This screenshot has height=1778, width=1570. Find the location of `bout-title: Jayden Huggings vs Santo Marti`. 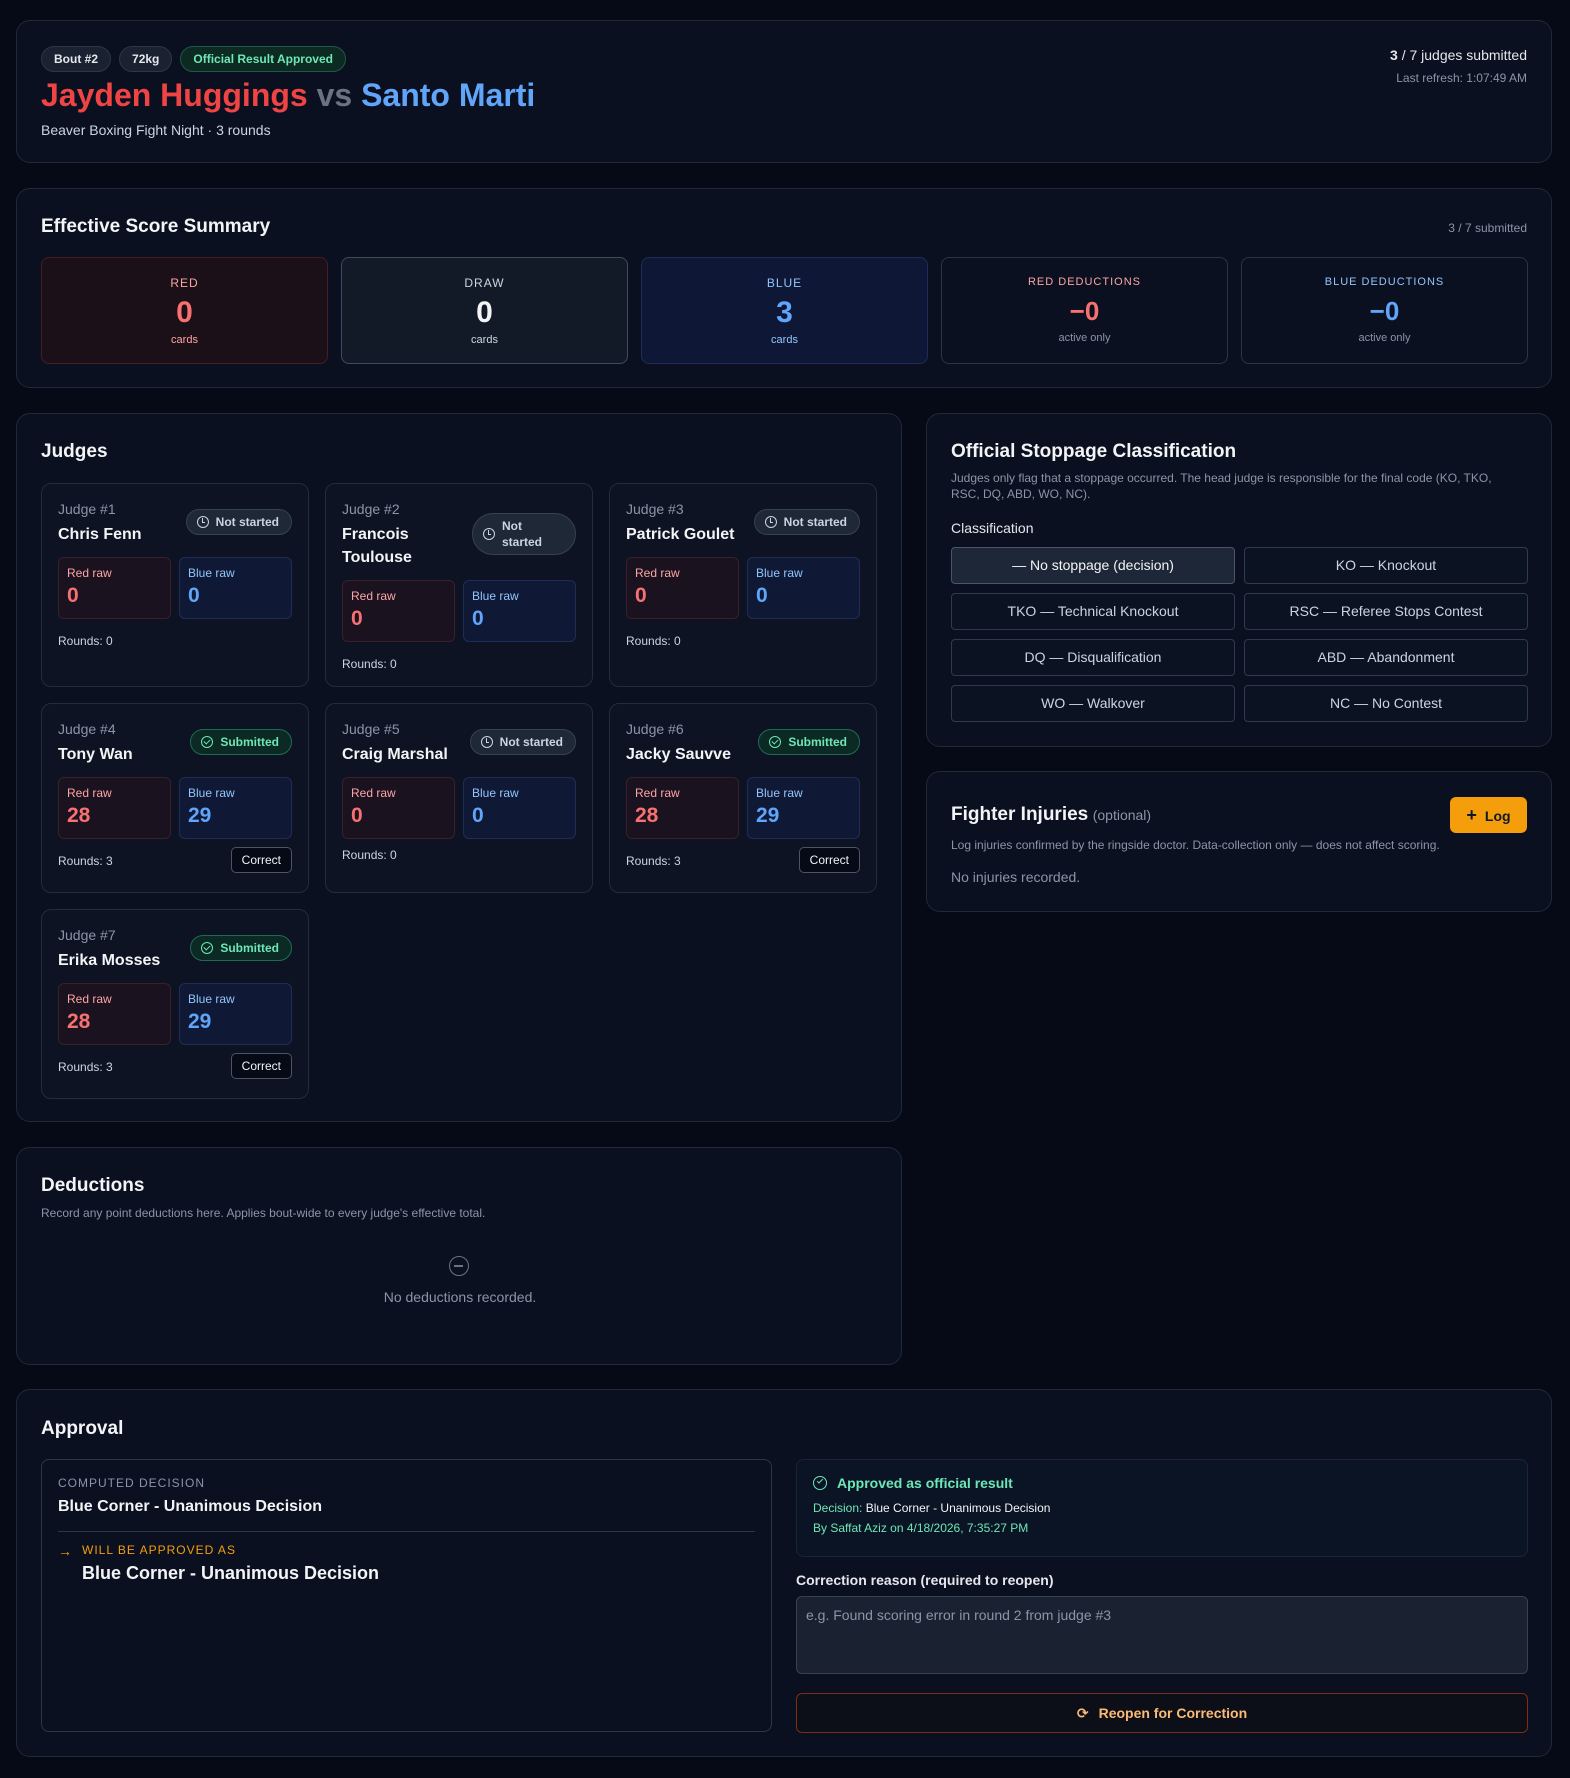

bout-title: Jayden Huggings vs Santo Marti is located at coordinates (288, 95).